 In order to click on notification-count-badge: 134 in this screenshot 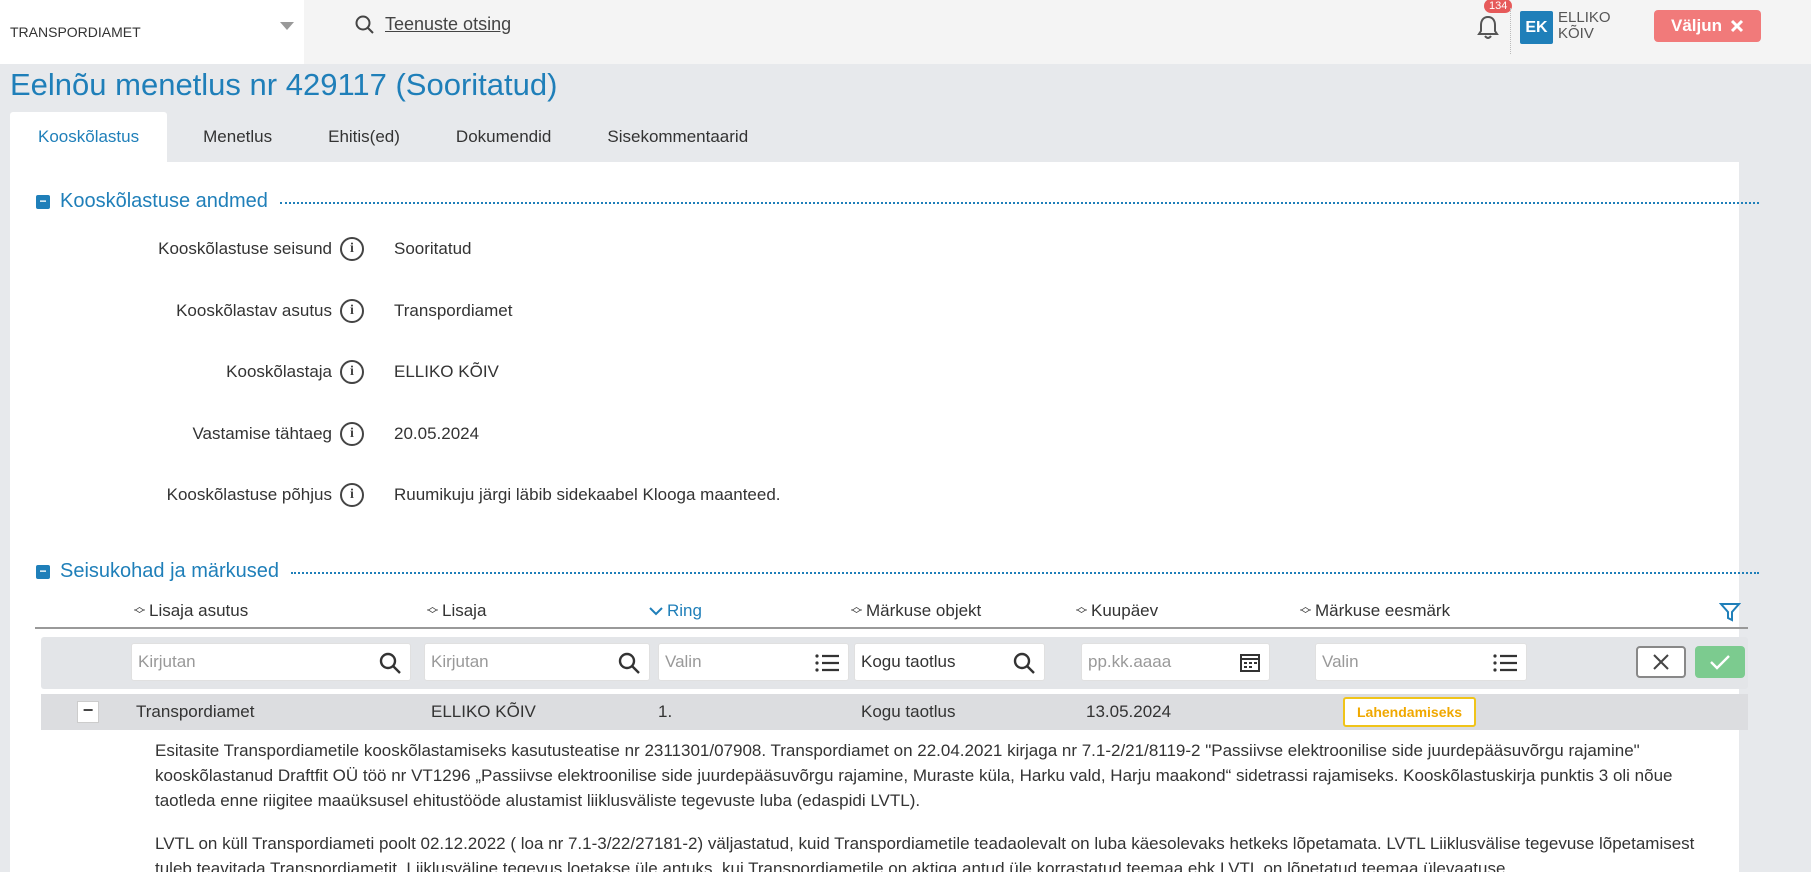, I will do `click(1498, 6)`.